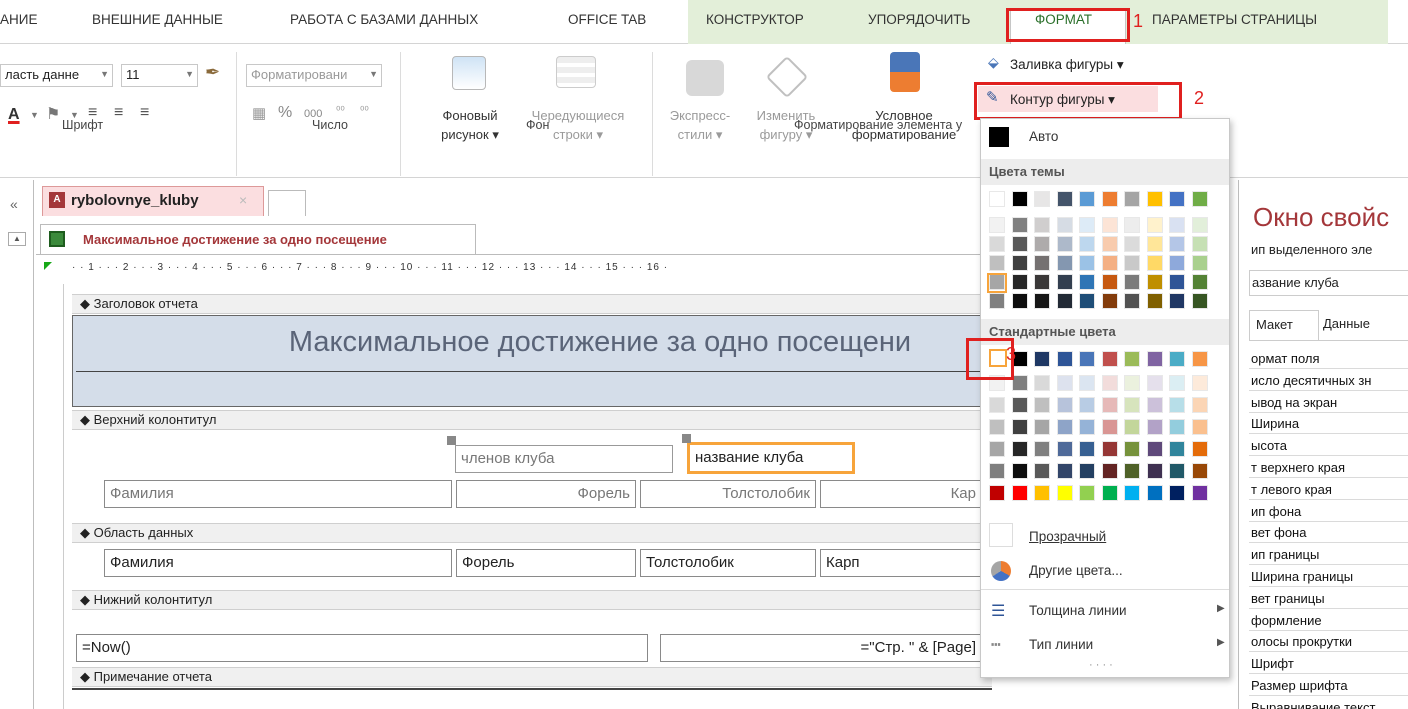  I want to click on new-tab-button, so click(287, 203).